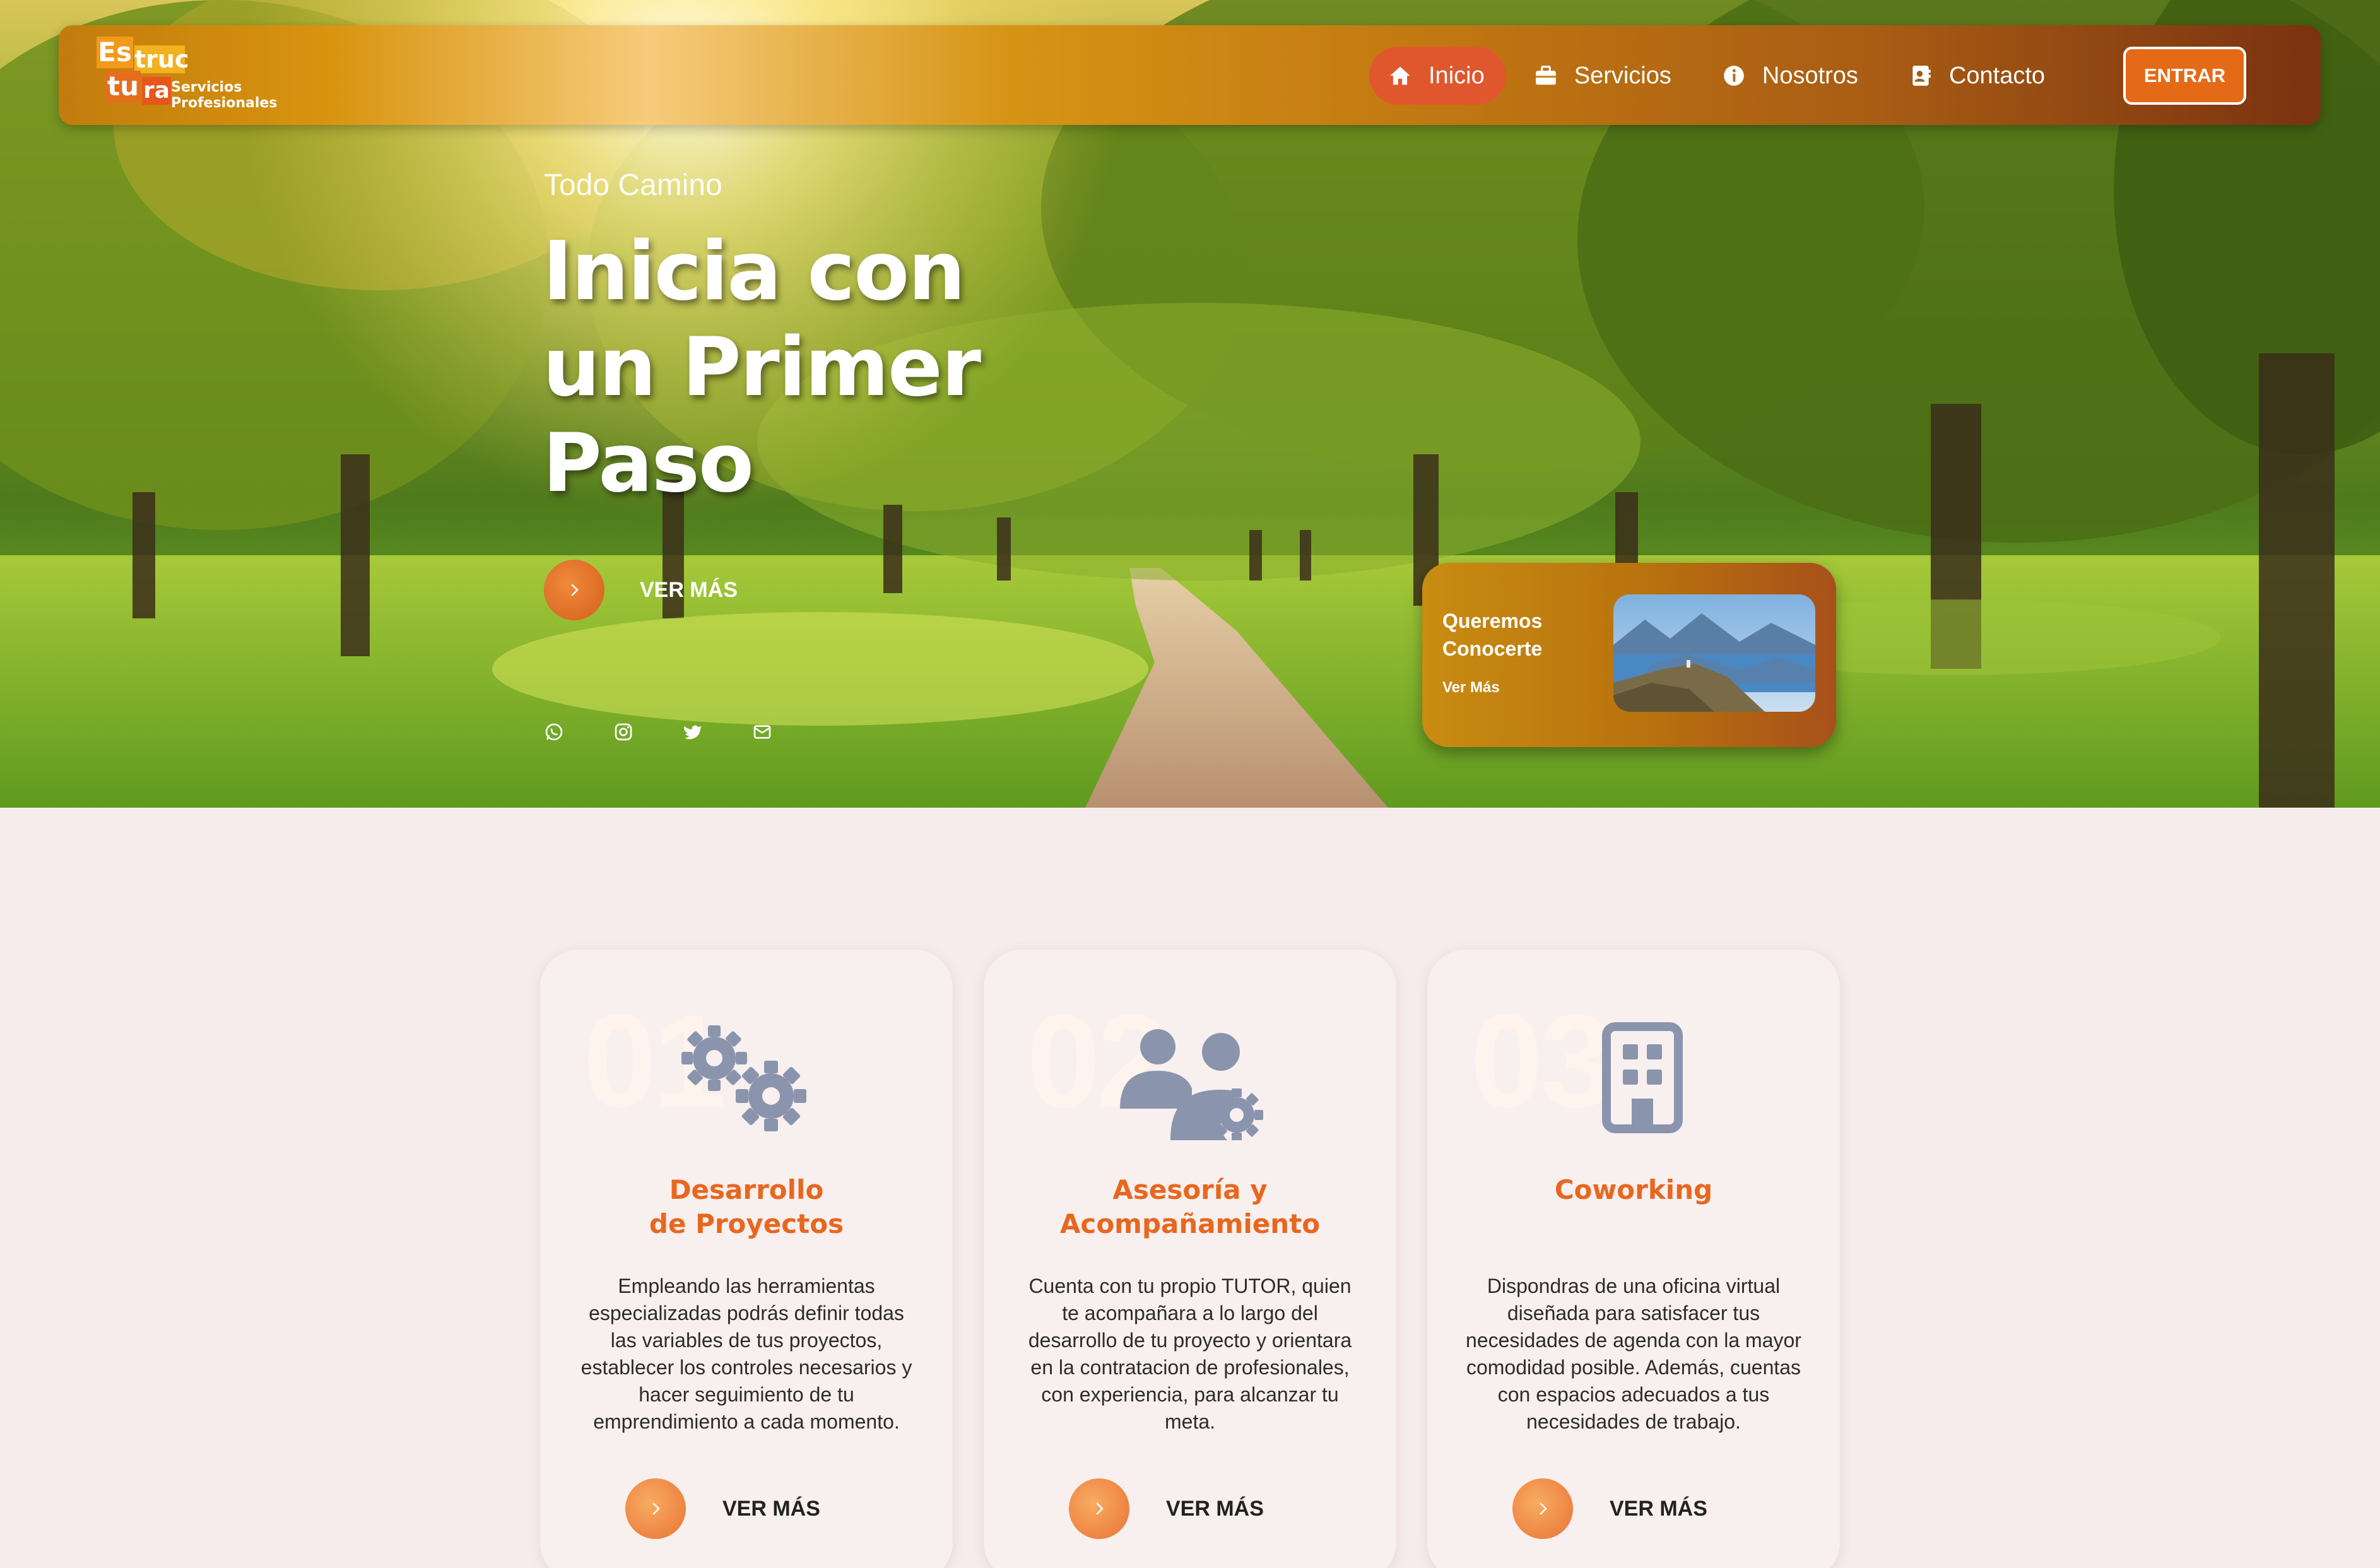 The image size is (2380, 1568). I want to click on nav-item-servicios: Servicios, so click(1603, 76).